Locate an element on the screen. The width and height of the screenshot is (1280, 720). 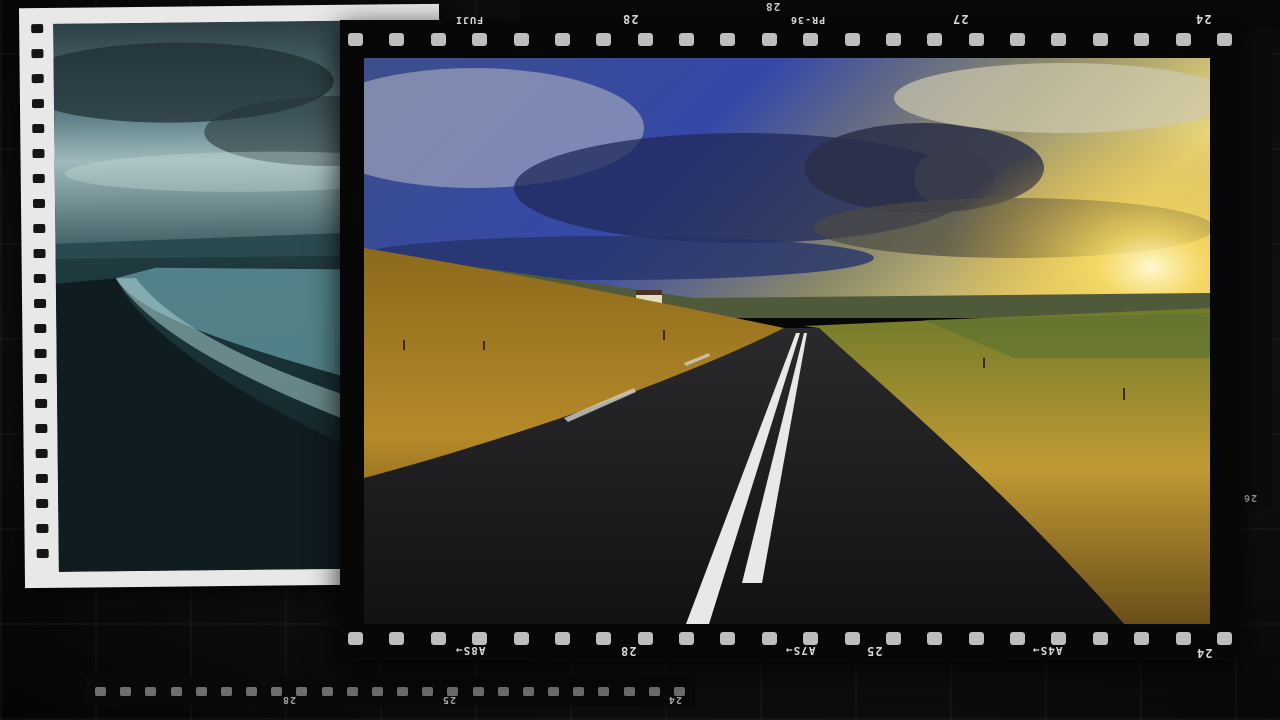
film-text-bottom-24a: A4S→ is located at coordinates (1047, 650).